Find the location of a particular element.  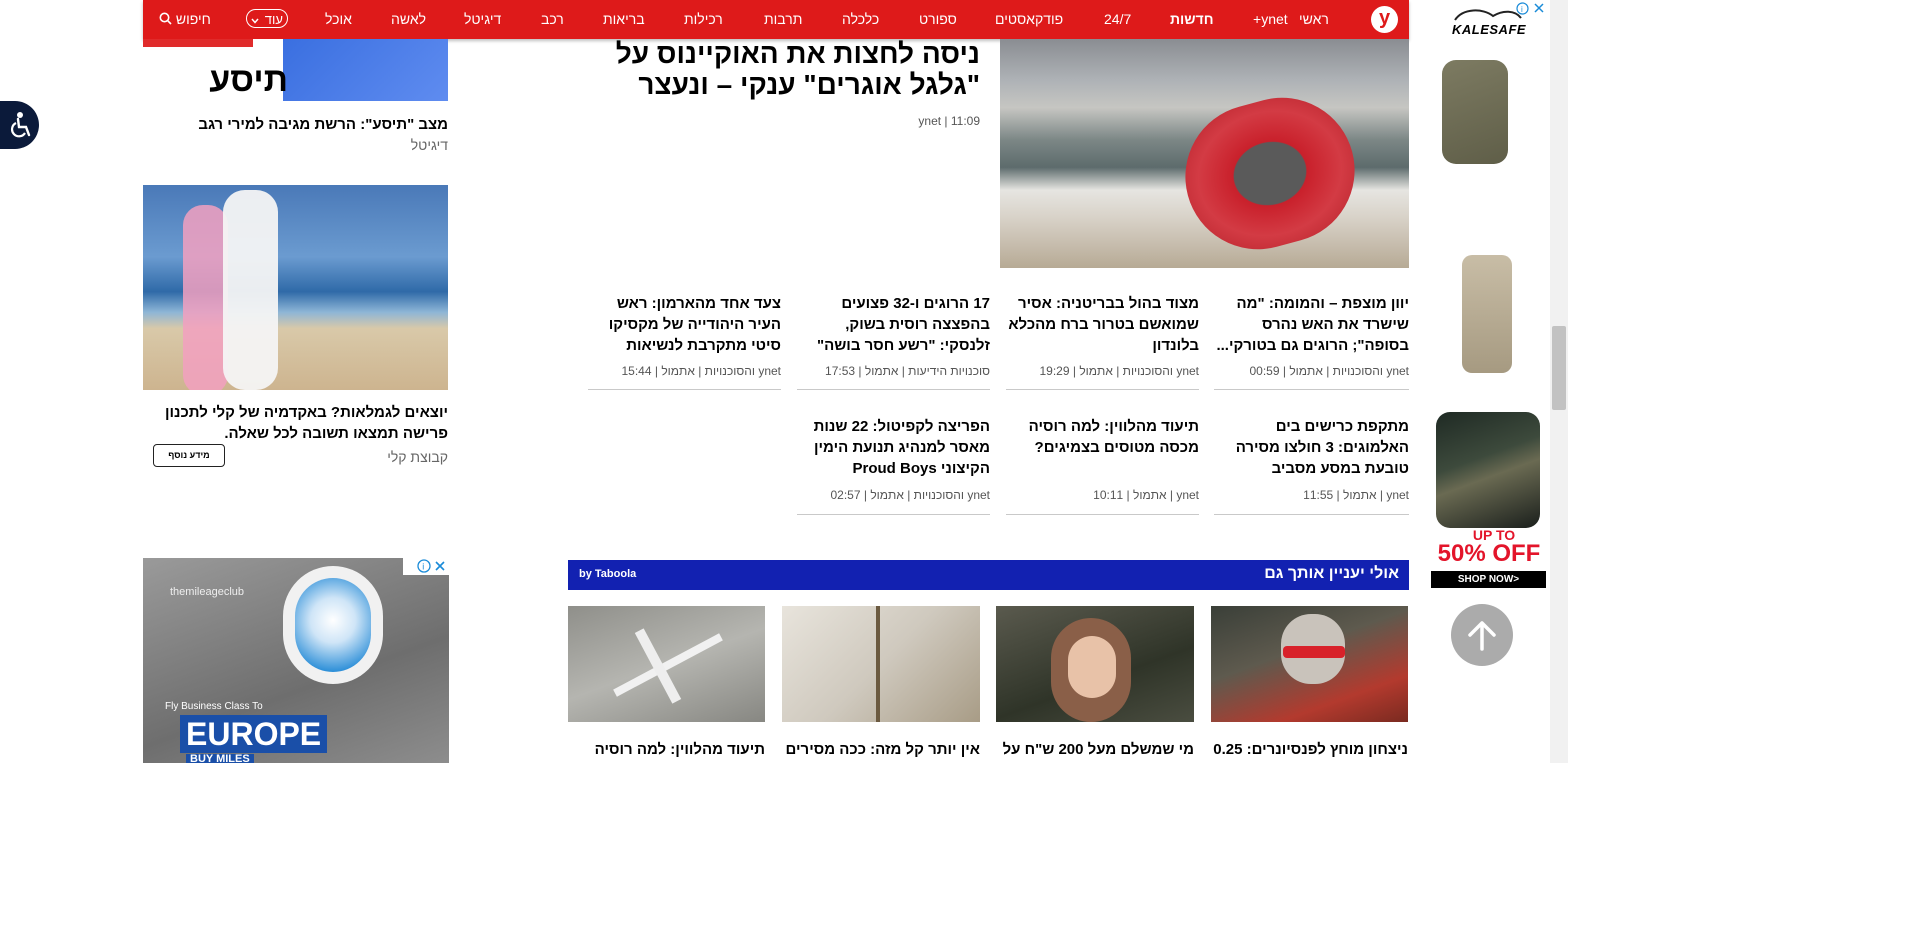

taboola-item-title: ניצחון מוחץ לפנסיונרים: 0.25 is located at coordinates (1309, 751).